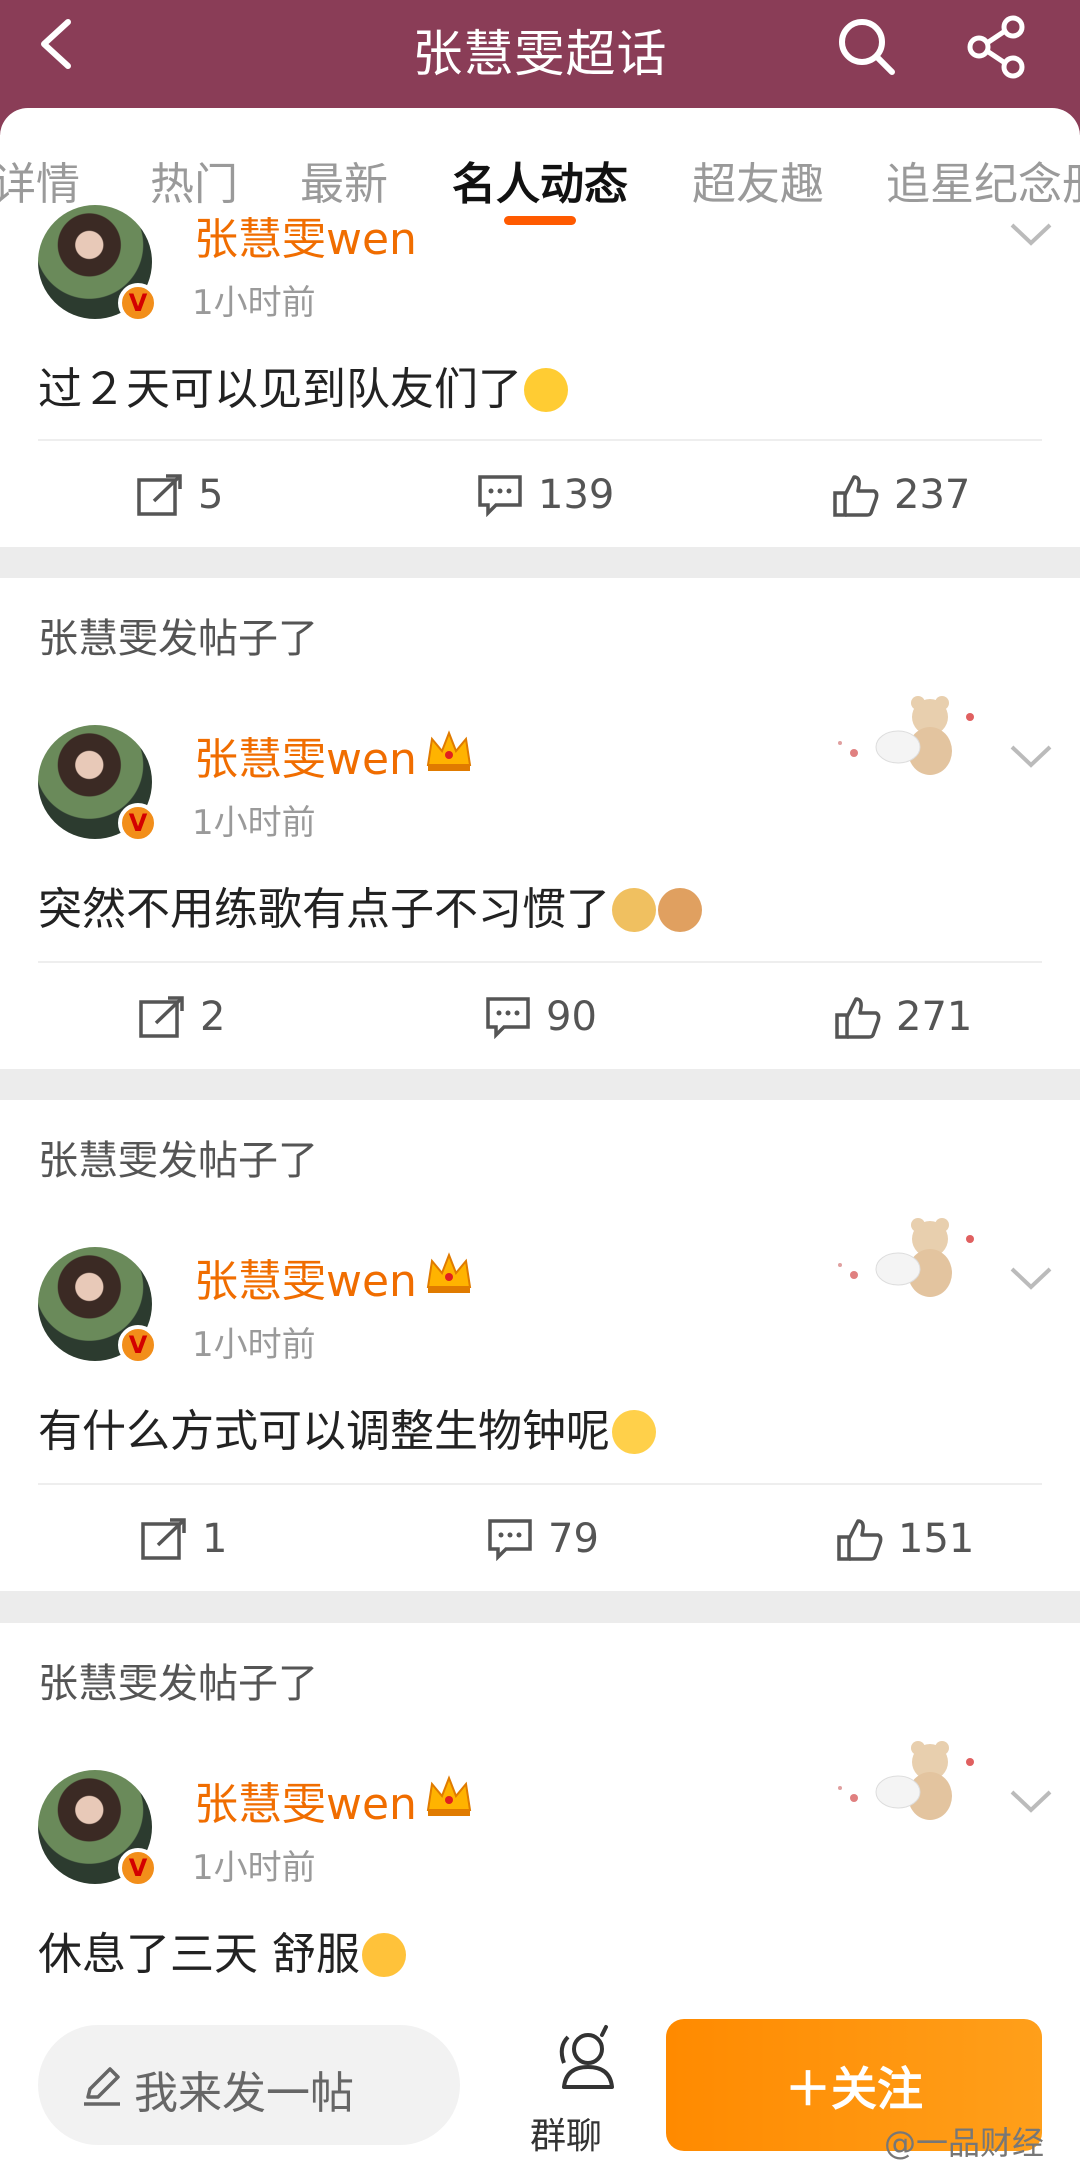 Image resolution: width=1080 pixels, height=2164 pixels. Describe the element at coordinates (932, 495) in the screenshot. I see `like-count: 237` at that location.